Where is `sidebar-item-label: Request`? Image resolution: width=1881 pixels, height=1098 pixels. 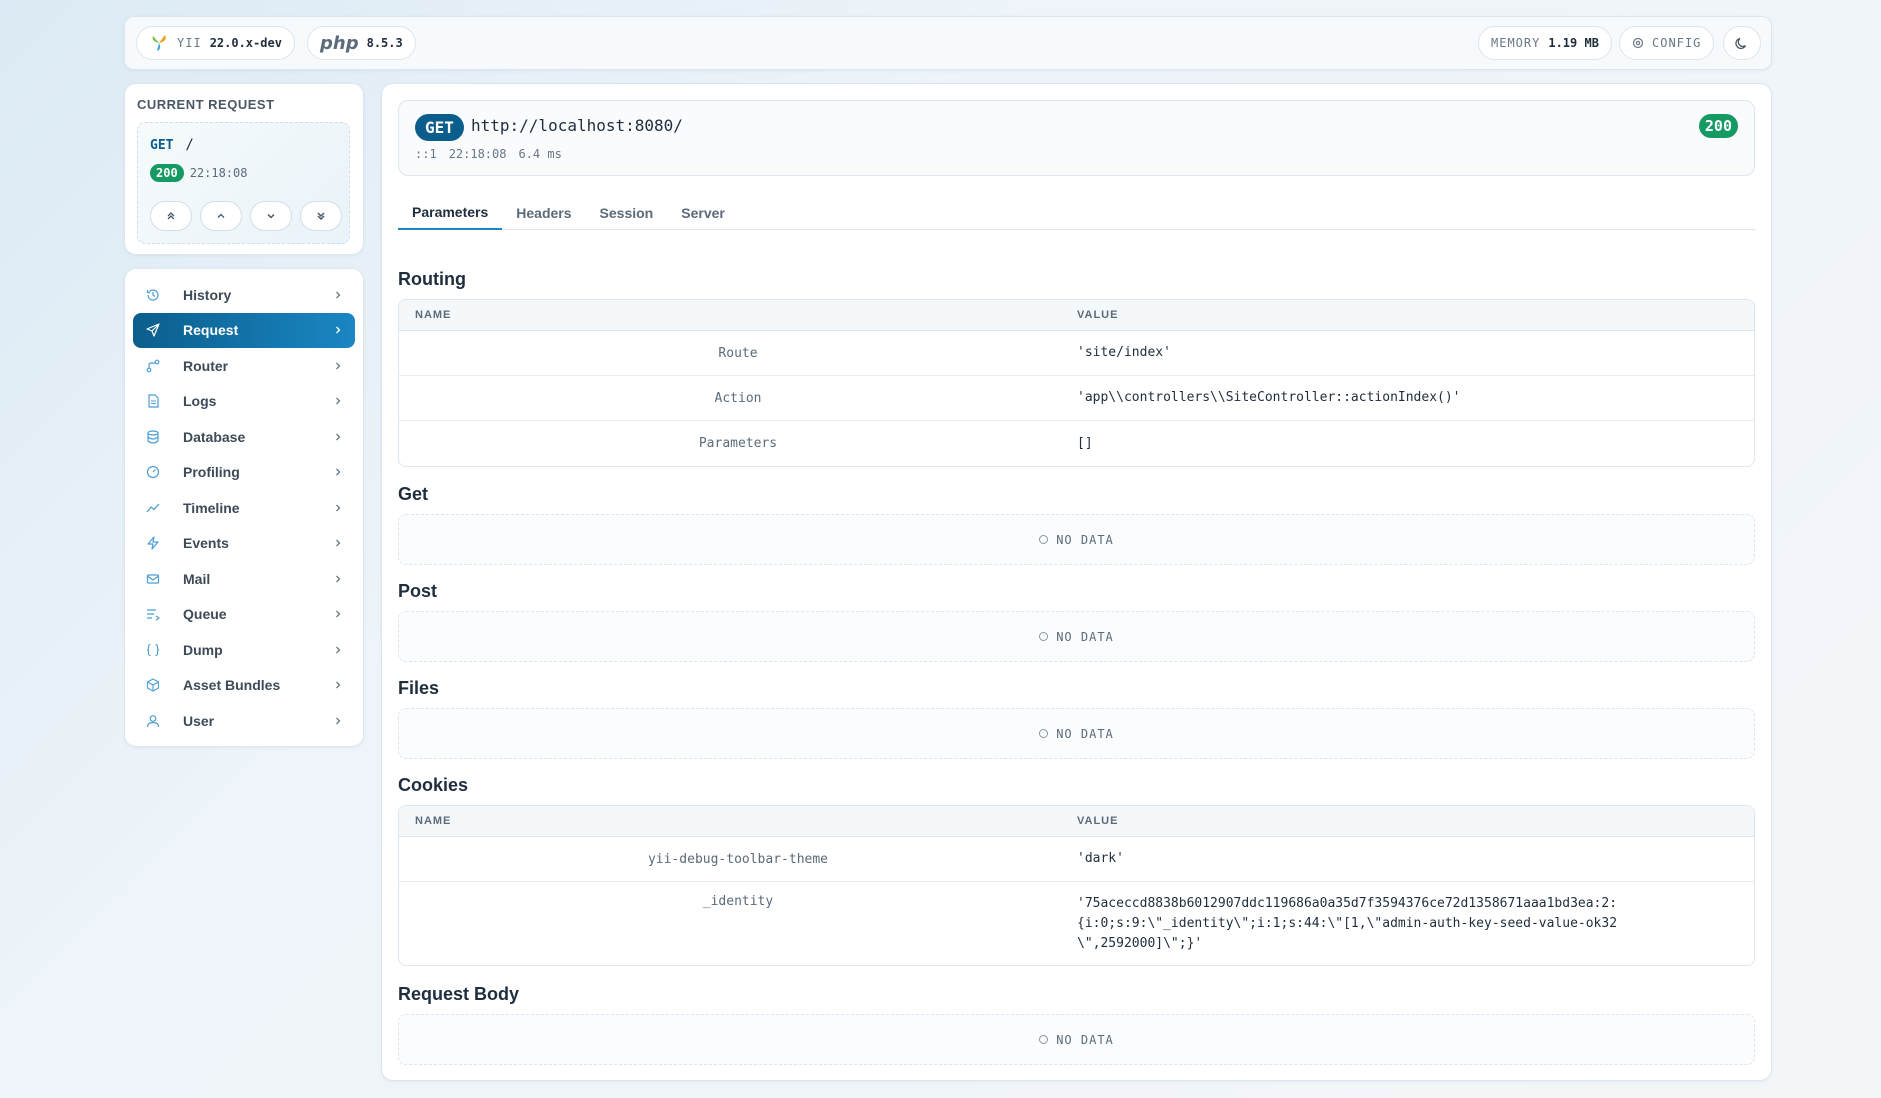 sidebar-item-label: Request is located at coordinates (211, 330).